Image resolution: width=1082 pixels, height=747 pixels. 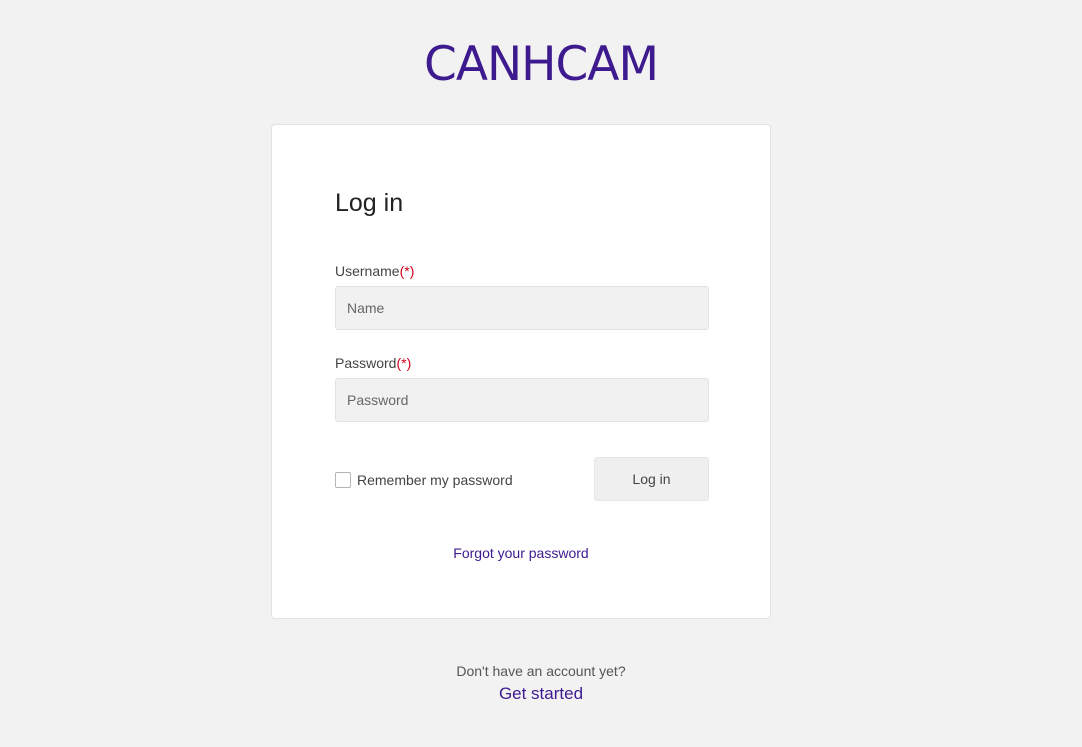 I want to click on username-input, so click(x=522, y=308).